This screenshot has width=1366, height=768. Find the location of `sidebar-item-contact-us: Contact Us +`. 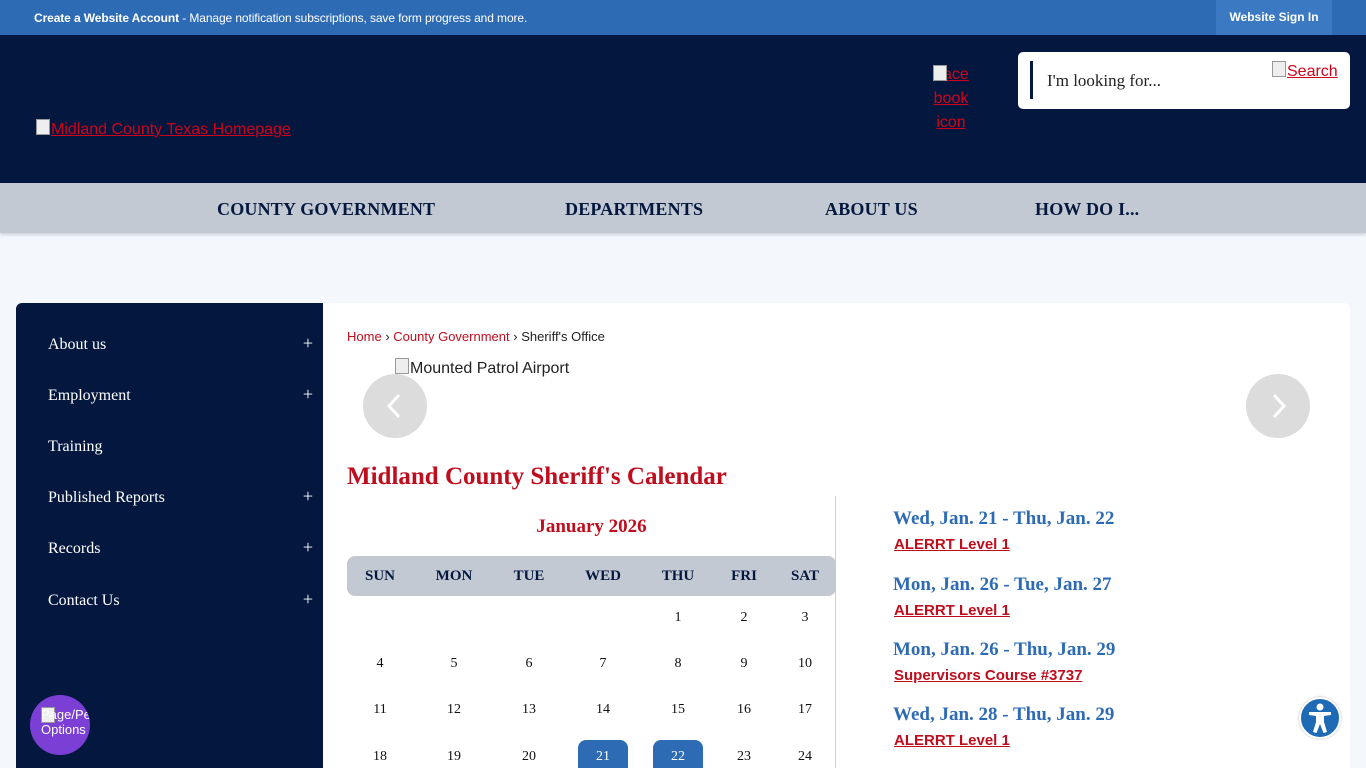

sidebar-item-contact-us: Contact Us + is located at coordinates (180, 602).